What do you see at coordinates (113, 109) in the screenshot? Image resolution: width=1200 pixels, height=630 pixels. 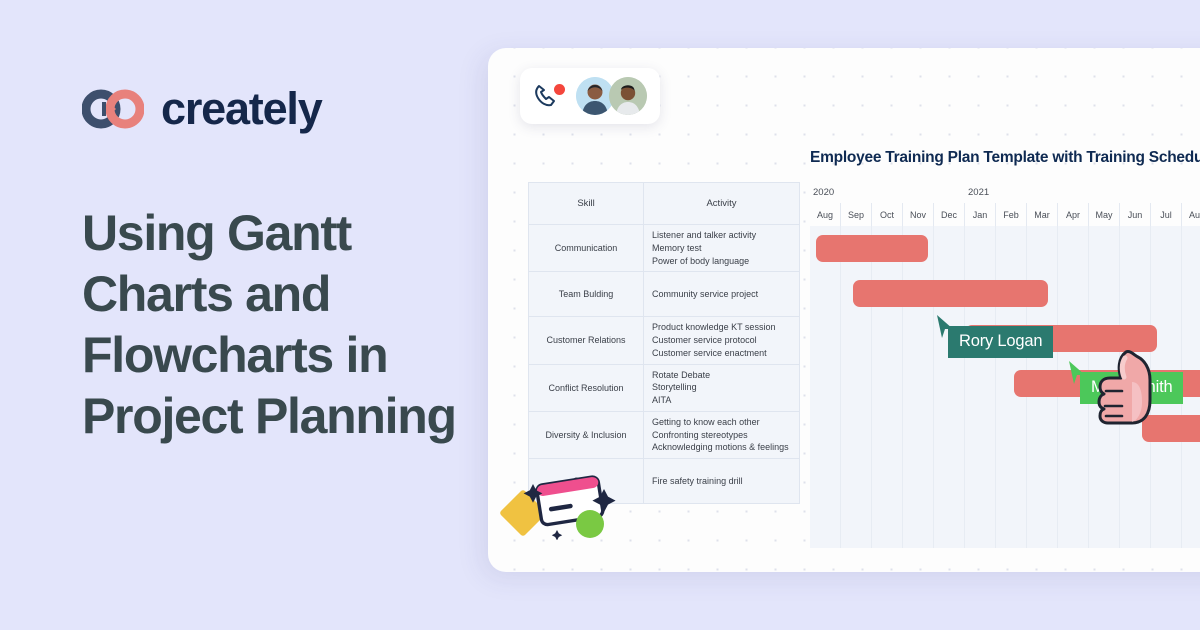 I see `creately-rings-icon` at bounding box center [113, 109].